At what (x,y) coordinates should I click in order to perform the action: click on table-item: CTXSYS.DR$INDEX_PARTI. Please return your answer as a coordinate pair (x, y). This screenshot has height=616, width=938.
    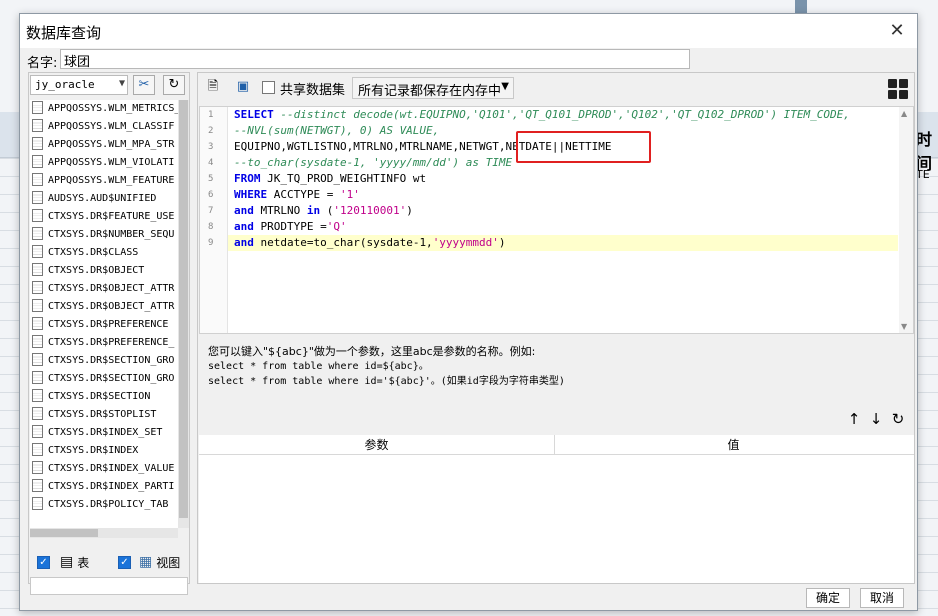
    Looking at the image, I should click on (104, 487).